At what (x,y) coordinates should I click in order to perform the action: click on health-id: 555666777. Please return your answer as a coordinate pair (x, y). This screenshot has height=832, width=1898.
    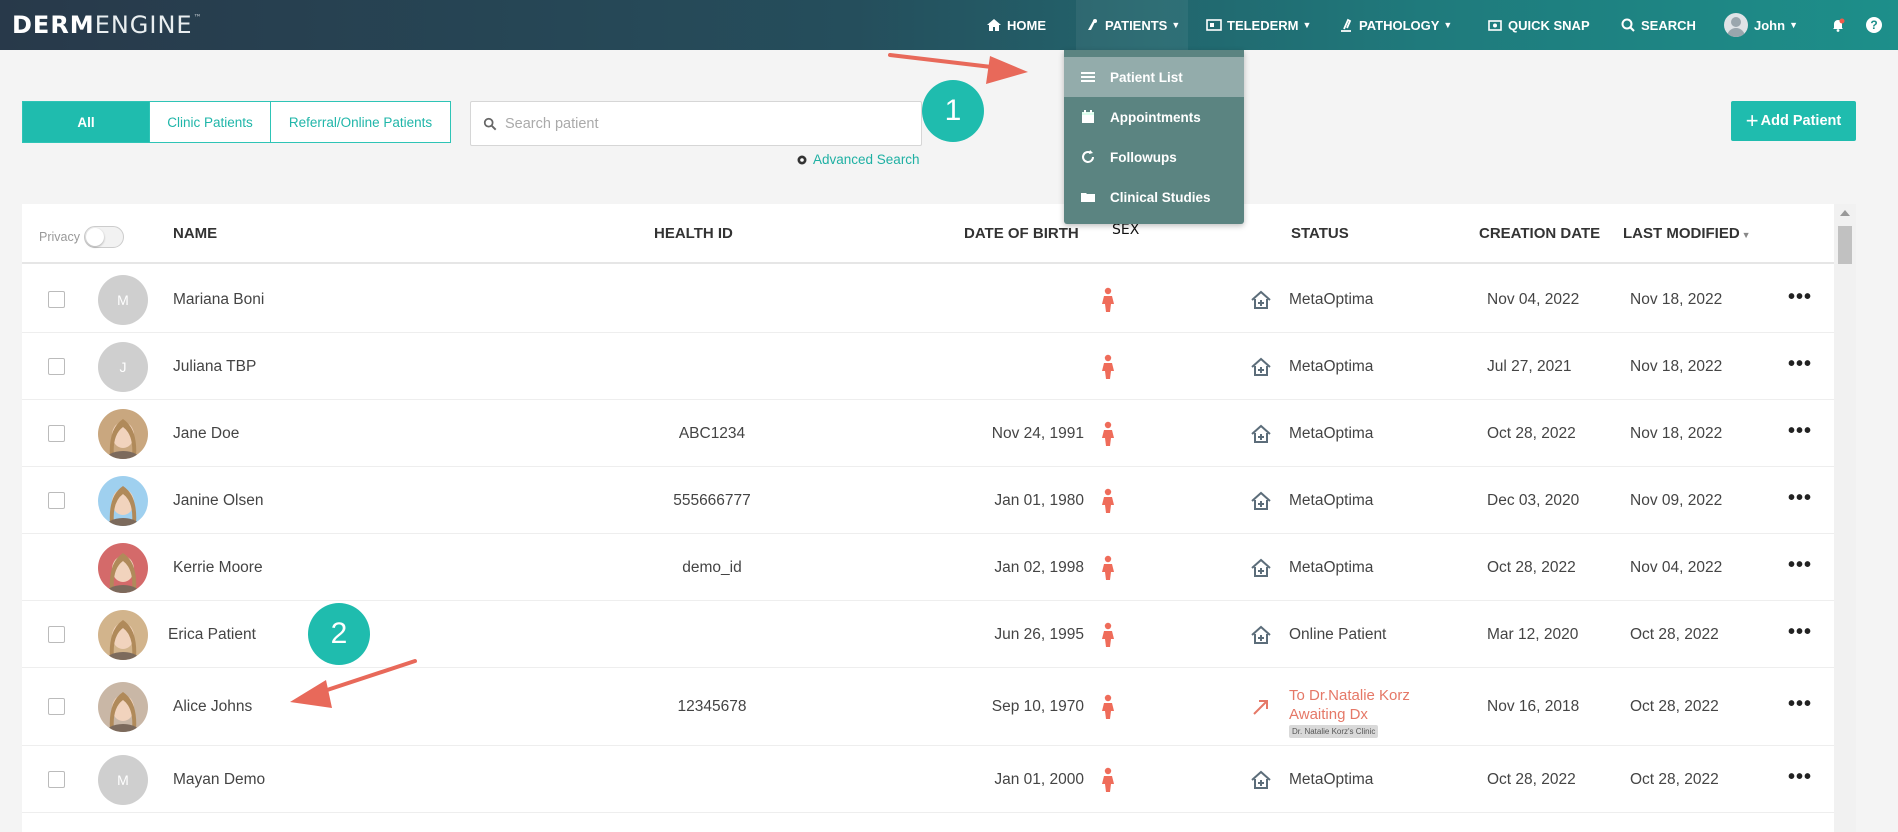
    Looking at the image, I should click on (712, 500).